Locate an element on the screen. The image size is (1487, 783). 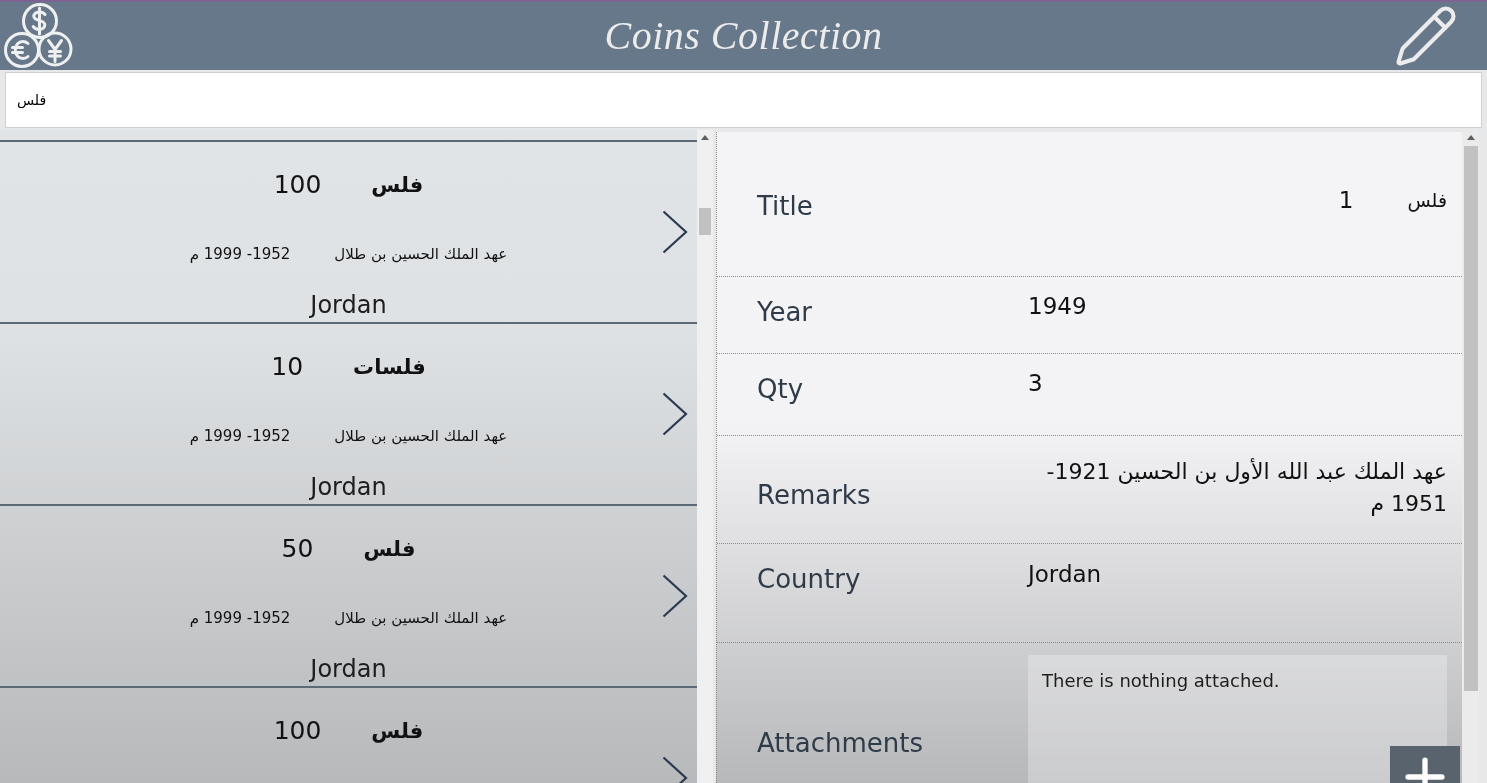
app-title: Coins Collection is located at coordinates (743, 36).